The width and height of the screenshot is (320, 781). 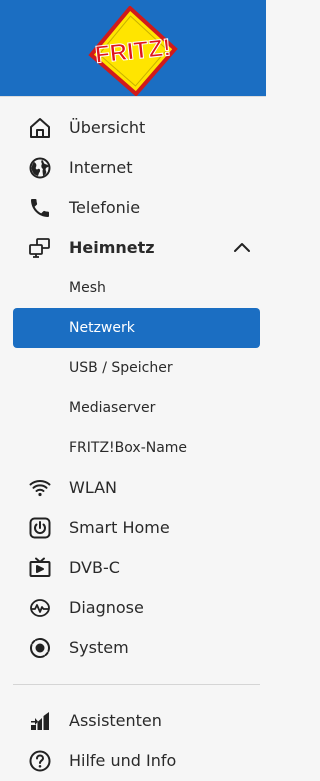 What do you see at coordinates (133, 648) in the screenshot?
I see `nav-item-system: System` at bounding box center [133, 648].